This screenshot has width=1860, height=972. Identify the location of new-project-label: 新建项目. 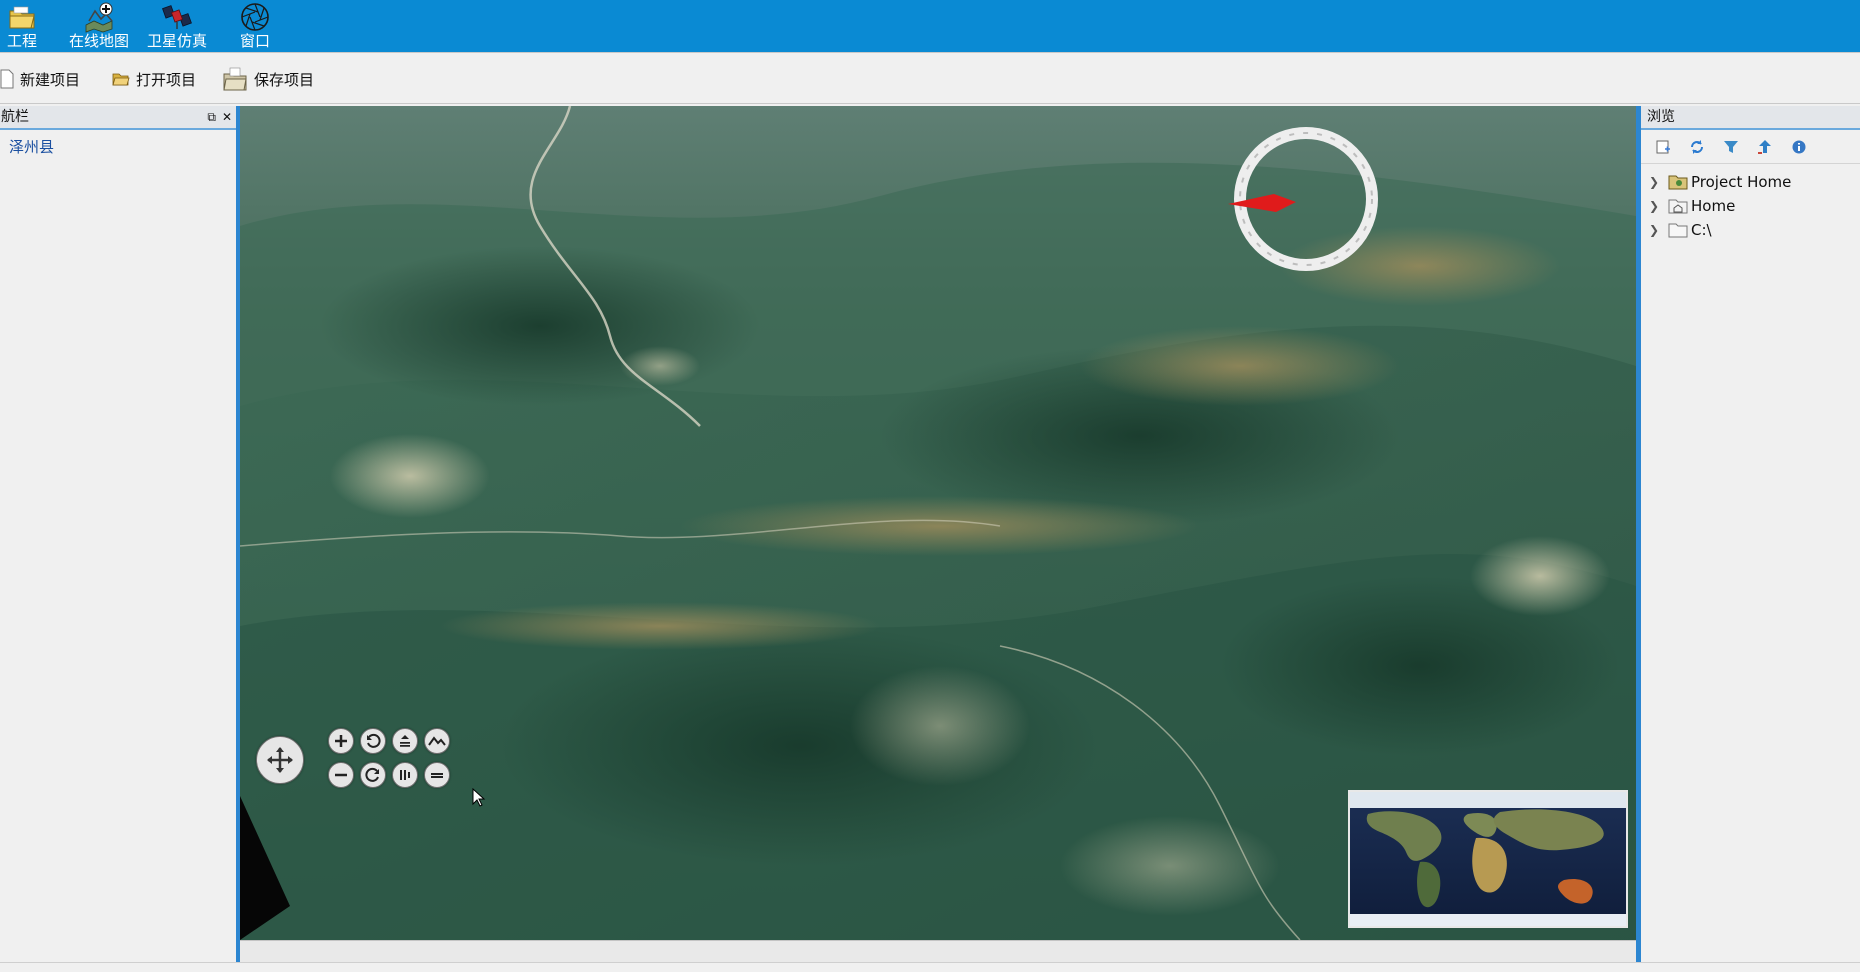
(50, 79).